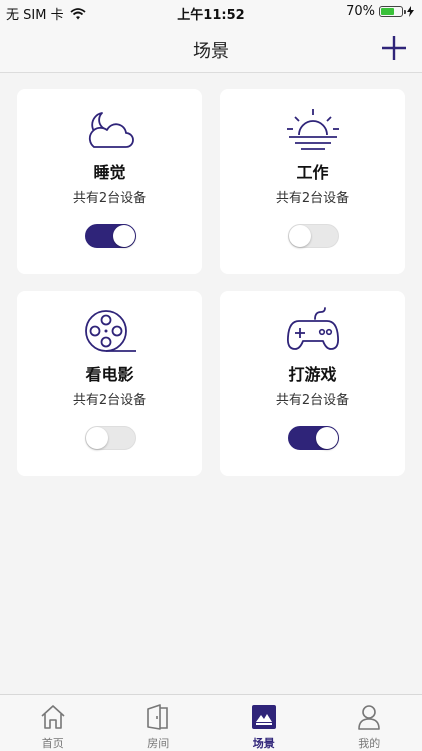  What do you see at coordinates (53, 743) in the screenshot?
I see `tab-label: 首页` at bounding box center [53, 743].